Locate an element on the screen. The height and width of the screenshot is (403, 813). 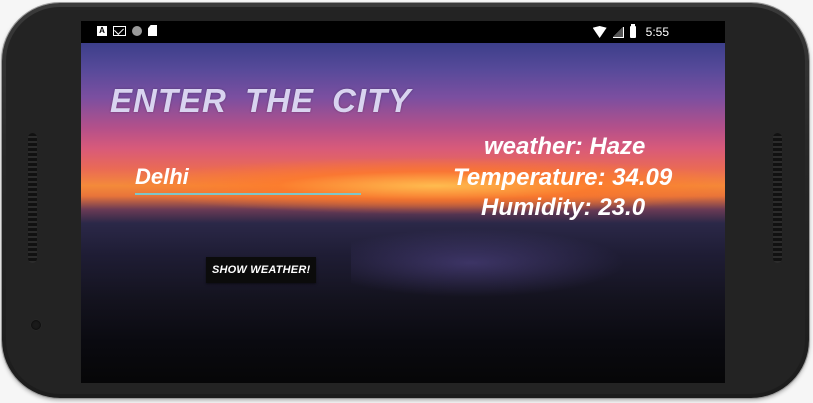
temperature-label: Temperature: 34.09 is located at coordinates (563, 177).